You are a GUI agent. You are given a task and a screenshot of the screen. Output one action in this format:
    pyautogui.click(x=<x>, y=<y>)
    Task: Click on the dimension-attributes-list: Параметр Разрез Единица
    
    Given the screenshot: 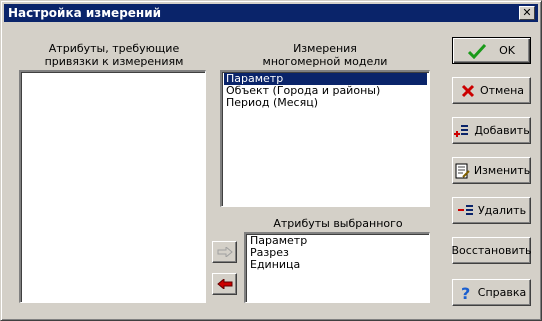 What is the action you would take?
    pyautogui.click(x=337, y=267)
    